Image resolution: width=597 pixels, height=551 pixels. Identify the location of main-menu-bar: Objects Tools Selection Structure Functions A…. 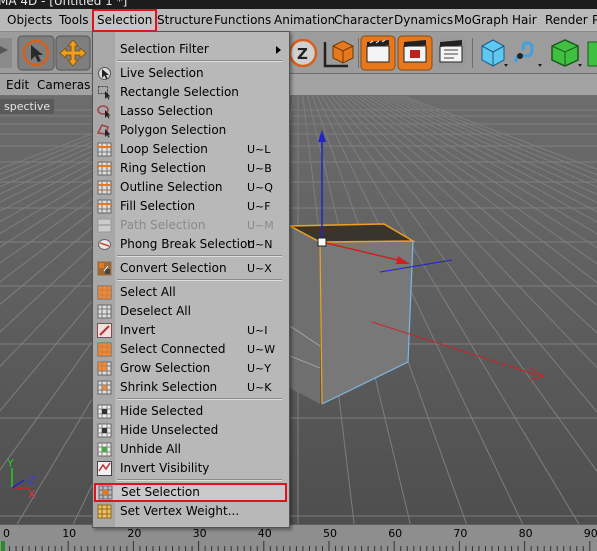
(298, 20).